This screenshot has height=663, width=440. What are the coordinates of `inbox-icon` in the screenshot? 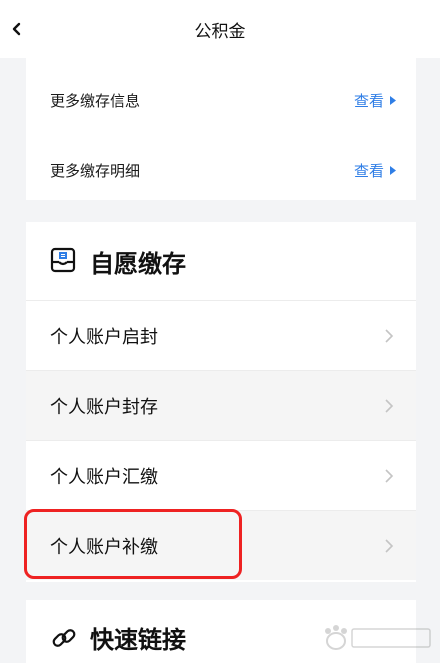 It's located at (63, 260).